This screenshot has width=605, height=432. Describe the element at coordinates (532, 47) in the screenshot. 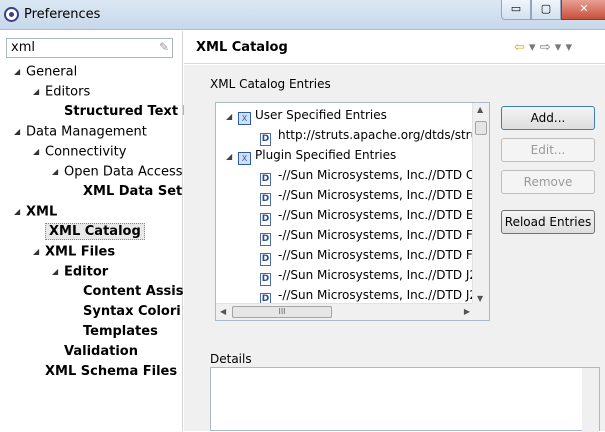

I see `back-menu-icon: ▾` at that location.